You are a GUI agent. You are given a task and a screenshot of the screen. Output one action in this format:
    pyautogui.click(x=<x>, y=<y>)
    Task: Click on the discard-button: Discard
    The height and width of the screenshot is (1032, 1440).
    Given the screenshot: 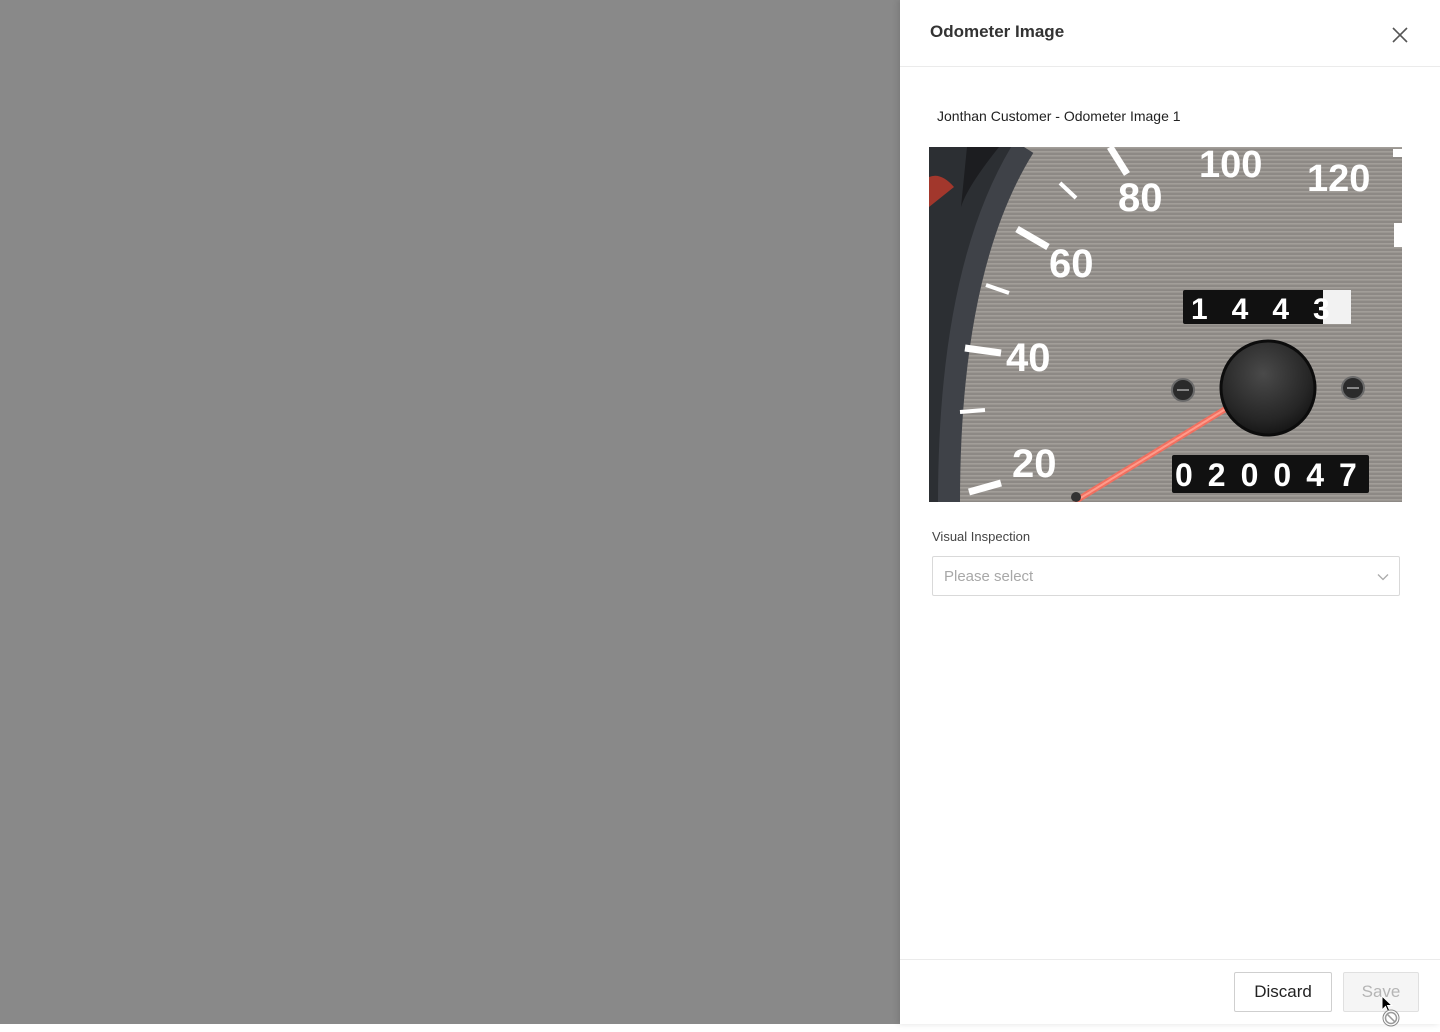 What is the action you would take?
    pyautogui.click(x=1283, y=992)
    